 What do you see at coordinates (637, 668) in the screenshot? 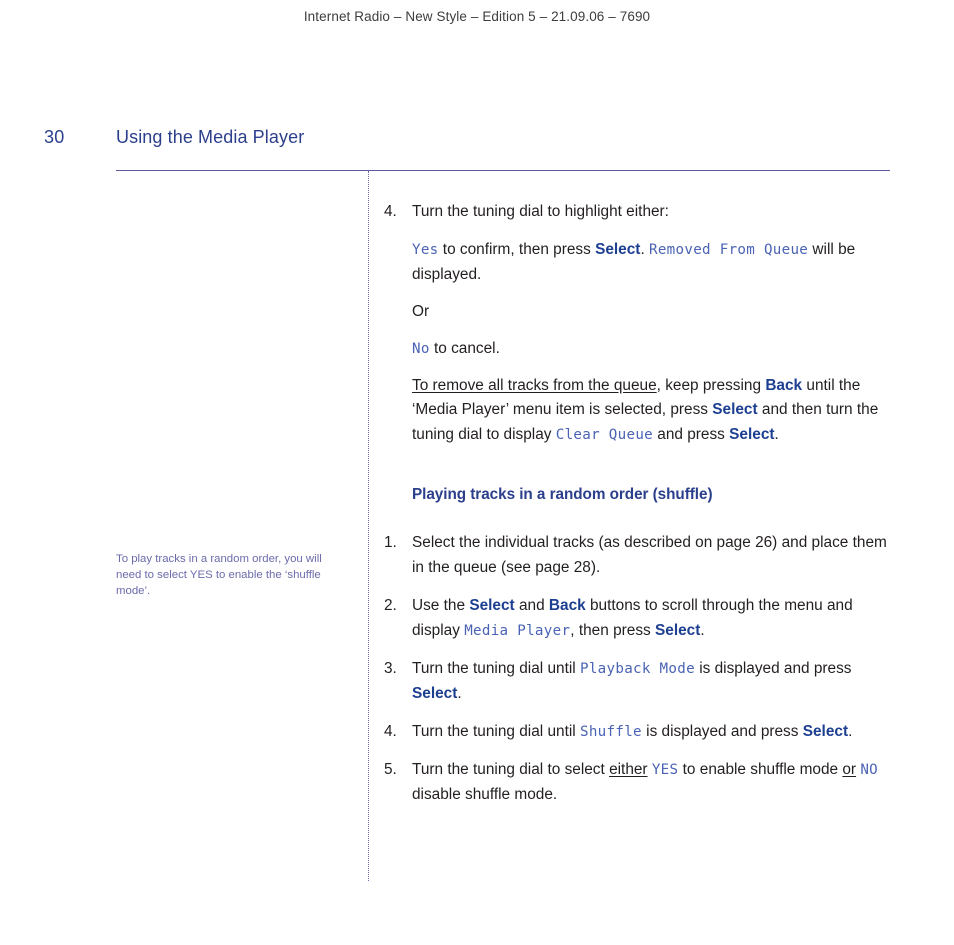
I see `lcd-label-playback-mode: Playback Mode` at bounding box center [637, 668].